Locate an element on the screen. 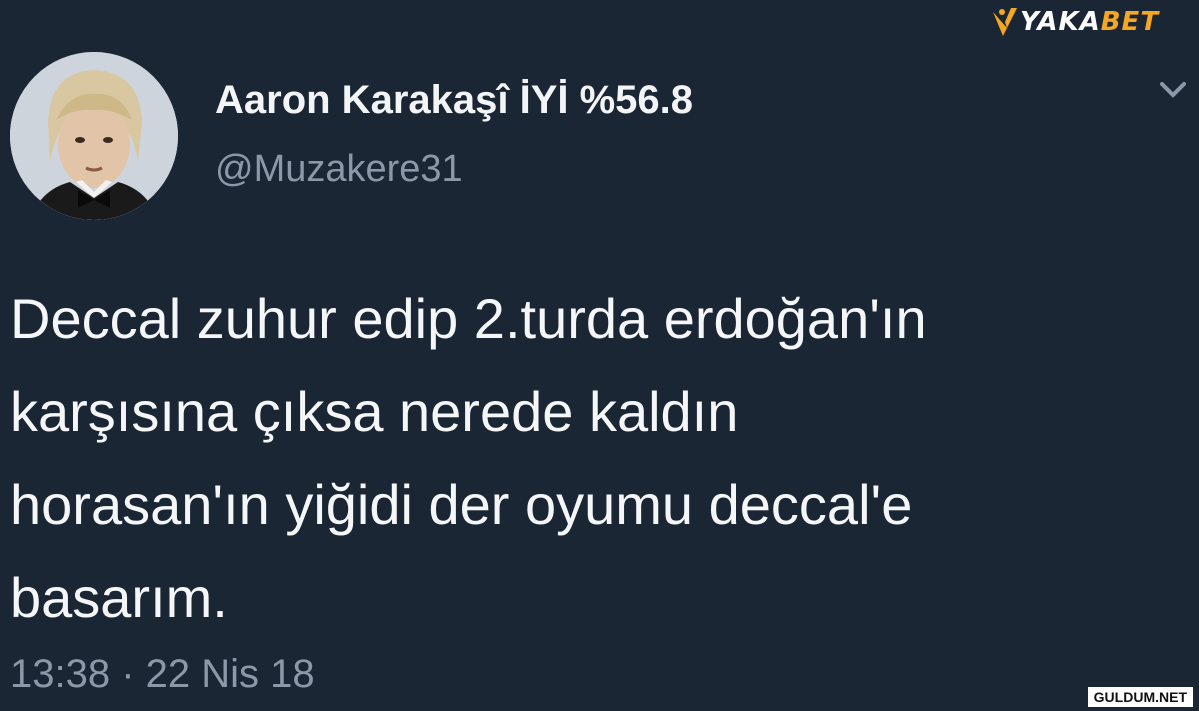 The width and height of the screenshot is (1199, 711). brand-mark-icon is located at coordinates (1005, 22).